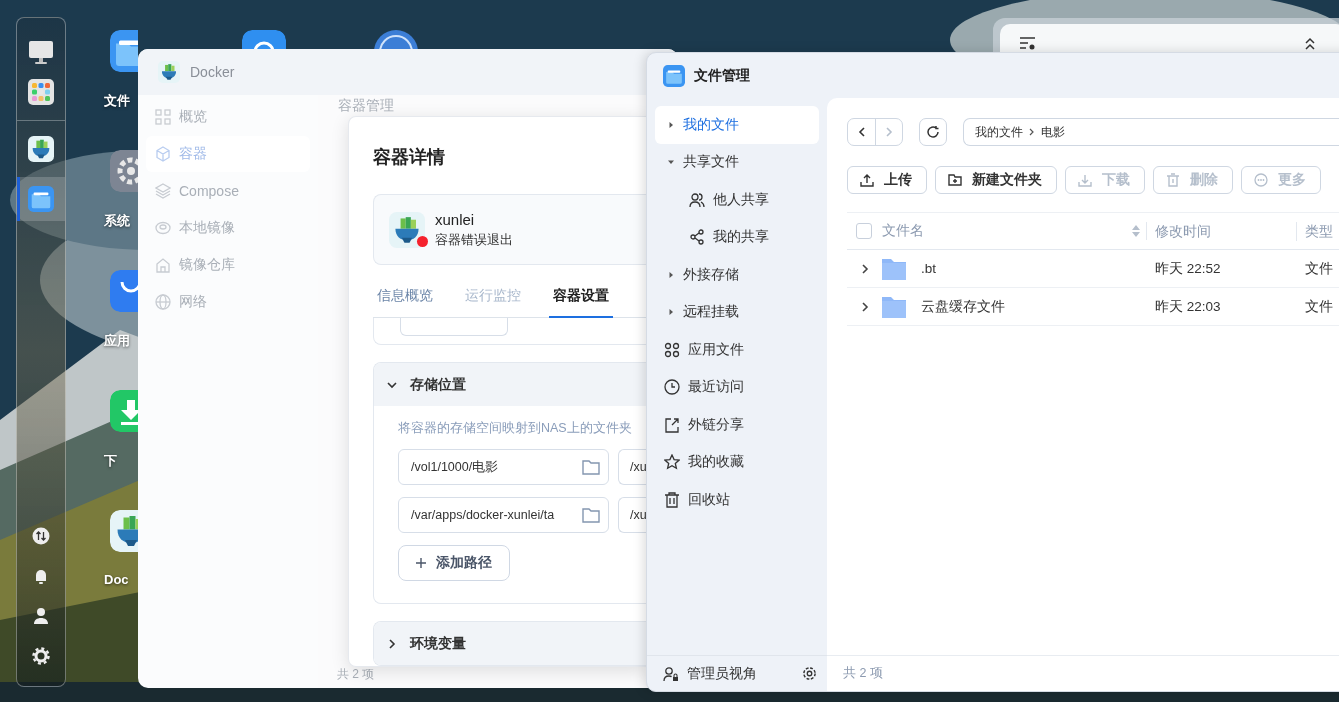  Describe the element at coordinates (737, 387) in the screenshot. I see `sidebar-item: 最近访问` at that location.